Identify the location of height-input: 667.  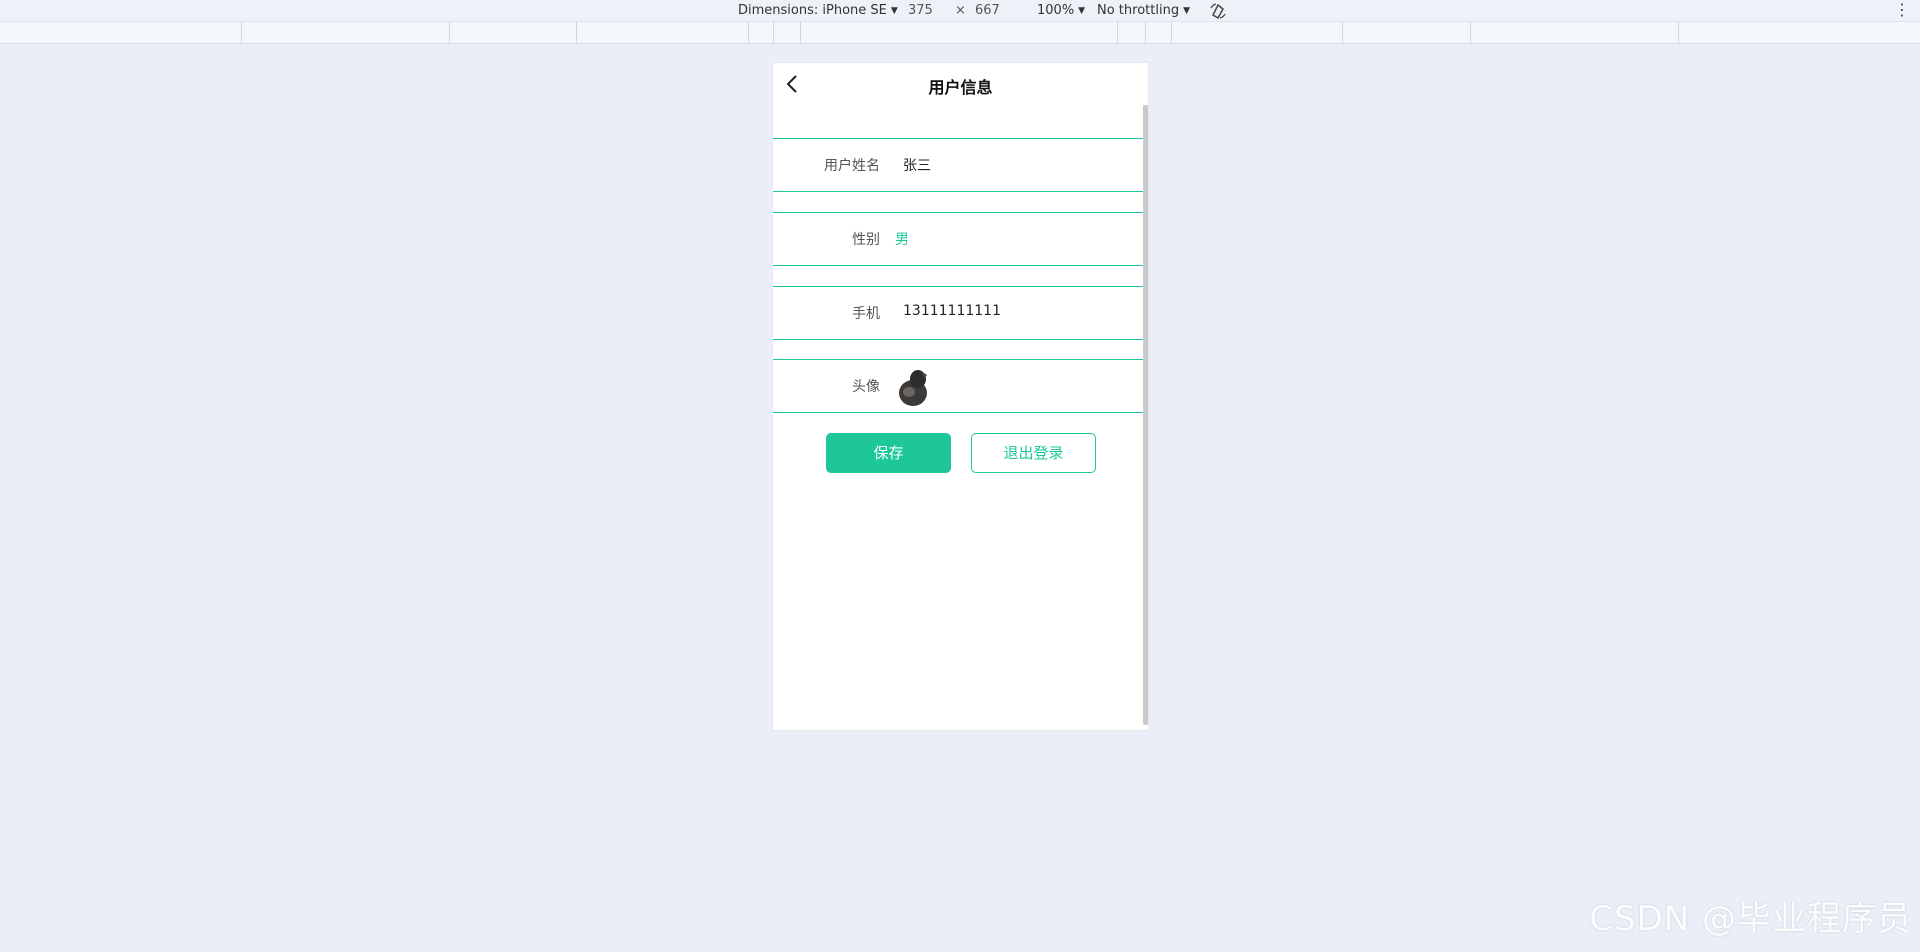
(987, 10).